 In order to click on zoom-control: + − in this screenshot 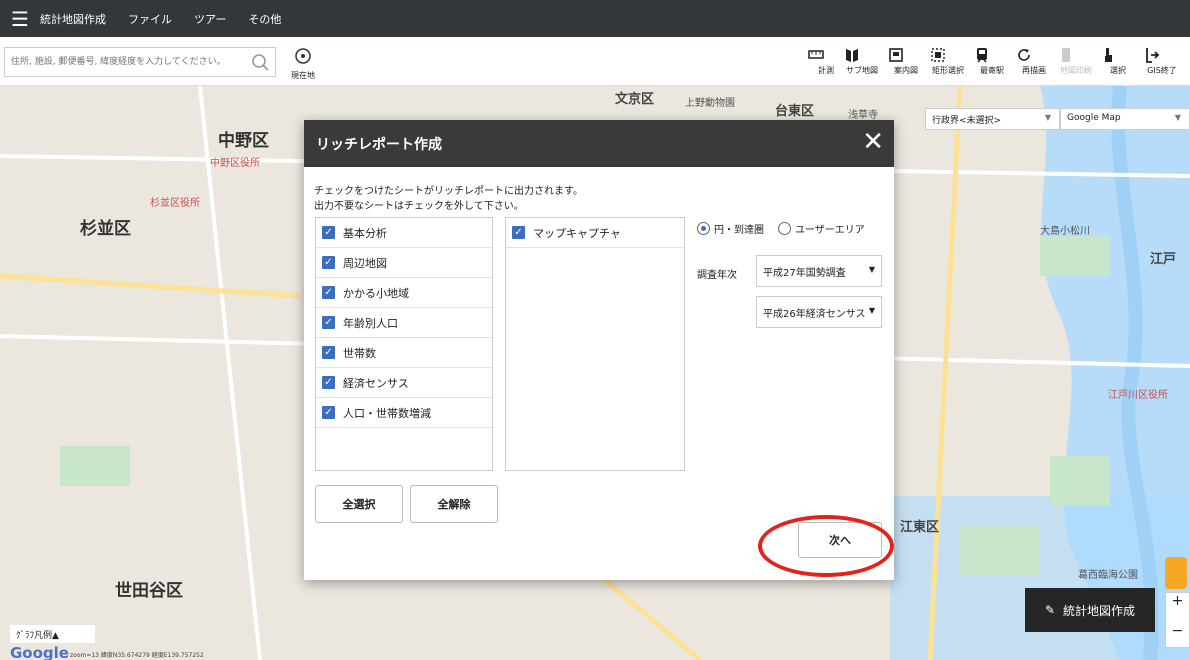, I will do `click(1177, 620)`.